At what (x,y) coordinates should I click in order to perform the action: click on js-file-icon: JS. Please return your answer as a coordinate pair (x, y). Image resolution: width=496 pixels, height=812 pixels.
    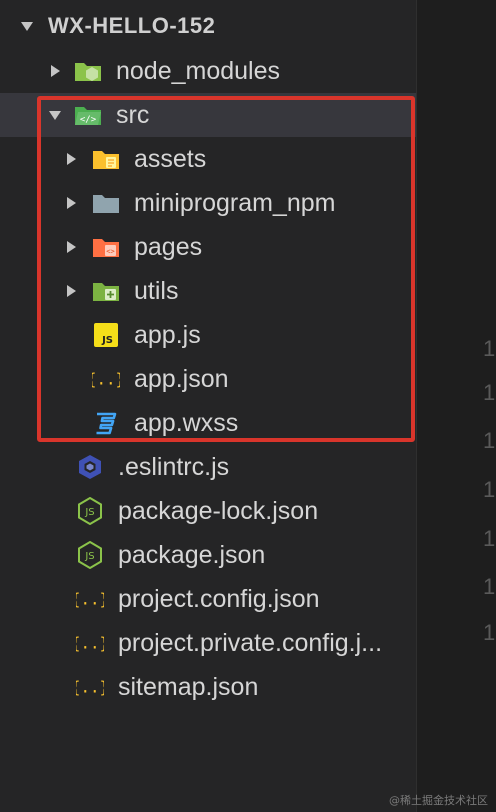
    Looking at the image, I should click on (106, 335).